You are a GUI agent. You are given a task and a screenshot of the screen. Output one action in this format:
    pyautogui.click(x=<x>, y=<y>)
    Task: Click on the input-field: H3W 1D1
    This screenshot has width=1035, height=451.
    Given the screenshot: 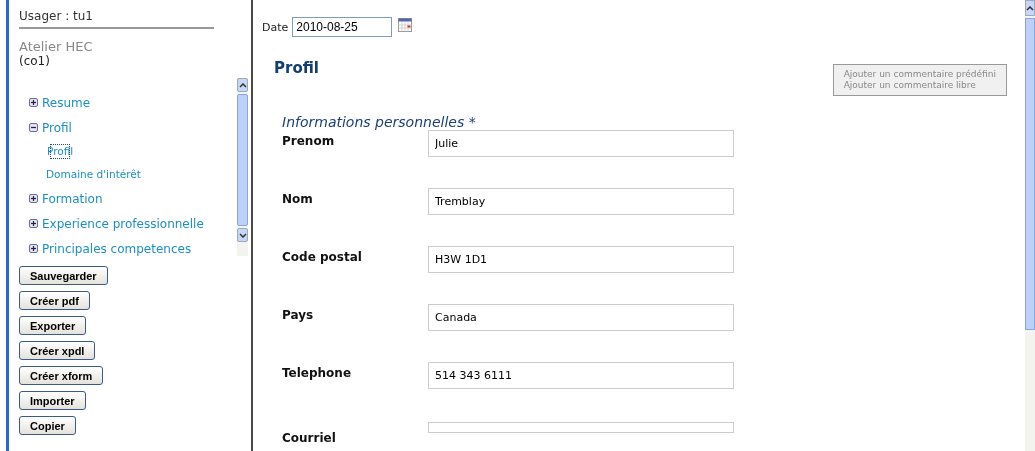 What is the action you would take?
    pyautogui.click(x=581, y=259)
    